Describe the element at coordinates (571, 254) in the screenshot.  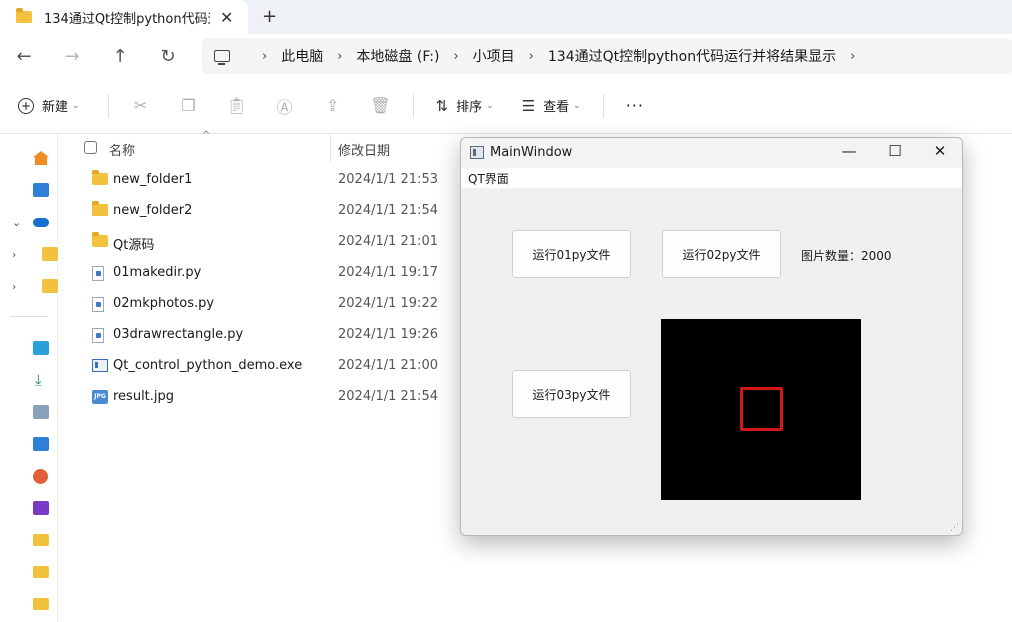
I see `run-01py-button: 运行01py文件` at that location.